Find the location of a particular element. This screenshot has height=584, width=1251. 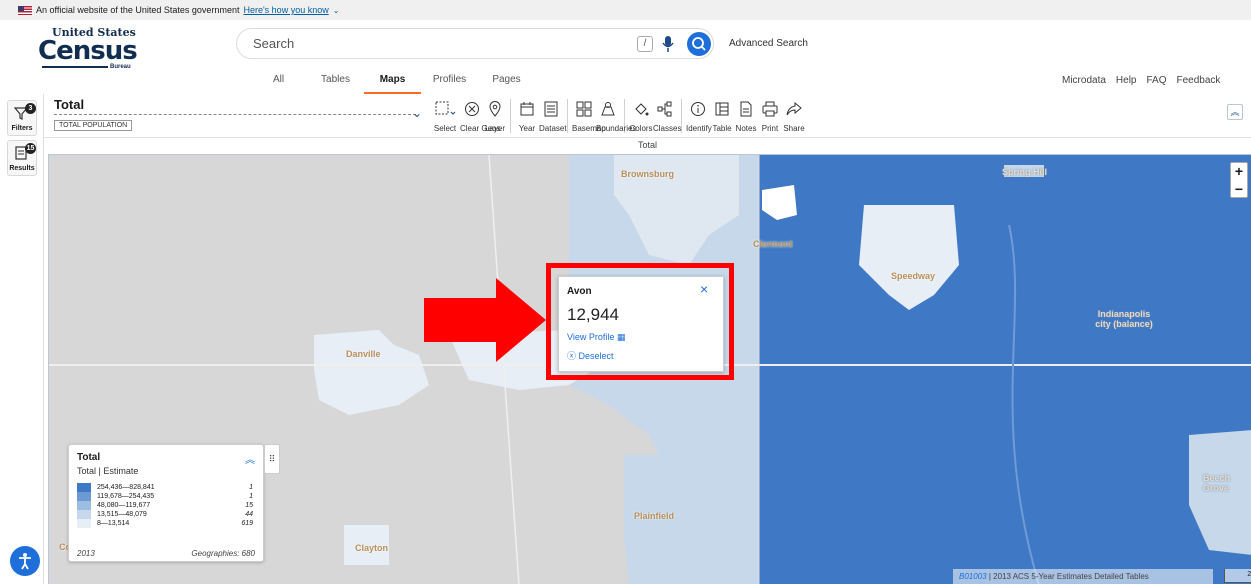

table-tool: Table is located at coordinates (722, 116).